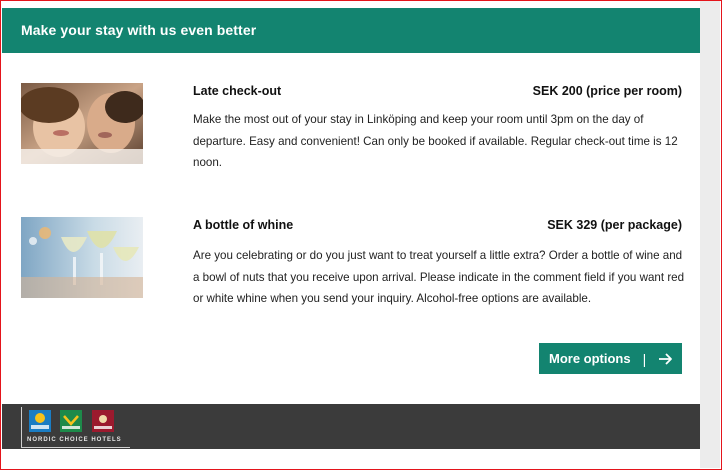  Describe the element at coordinates (666, 359) in the screenshot. I see `arrow-right-icon` at that location.